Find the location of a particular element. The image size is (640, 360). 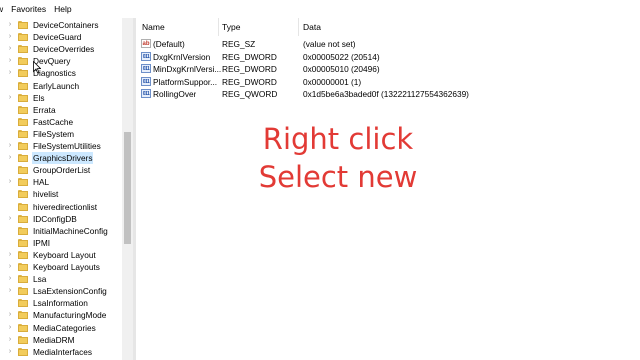

tree-item-label: ManufacturingMode is located at coordinates (70, 315).